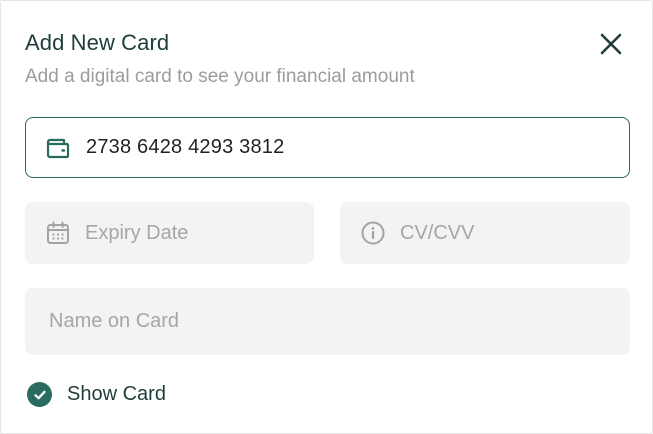  Describe the element at coordinates (39, 394) in the screenshot. I see `check-circle-icon` at that location.